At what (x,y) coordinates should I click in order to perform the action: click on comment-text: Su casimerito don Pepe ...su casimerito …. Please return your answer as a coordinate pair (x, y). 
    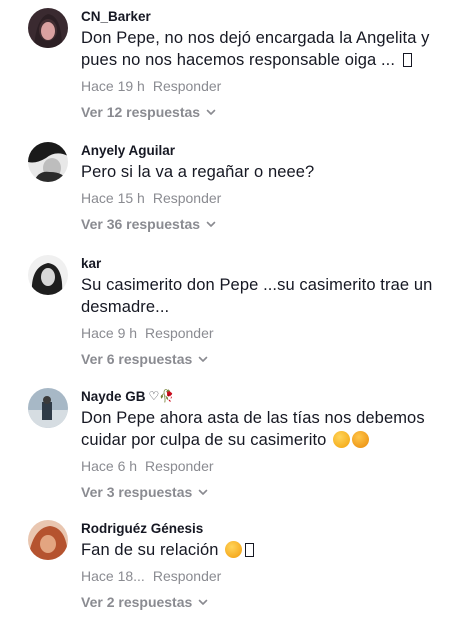
    Looking at the image, I should click on (259, 296).